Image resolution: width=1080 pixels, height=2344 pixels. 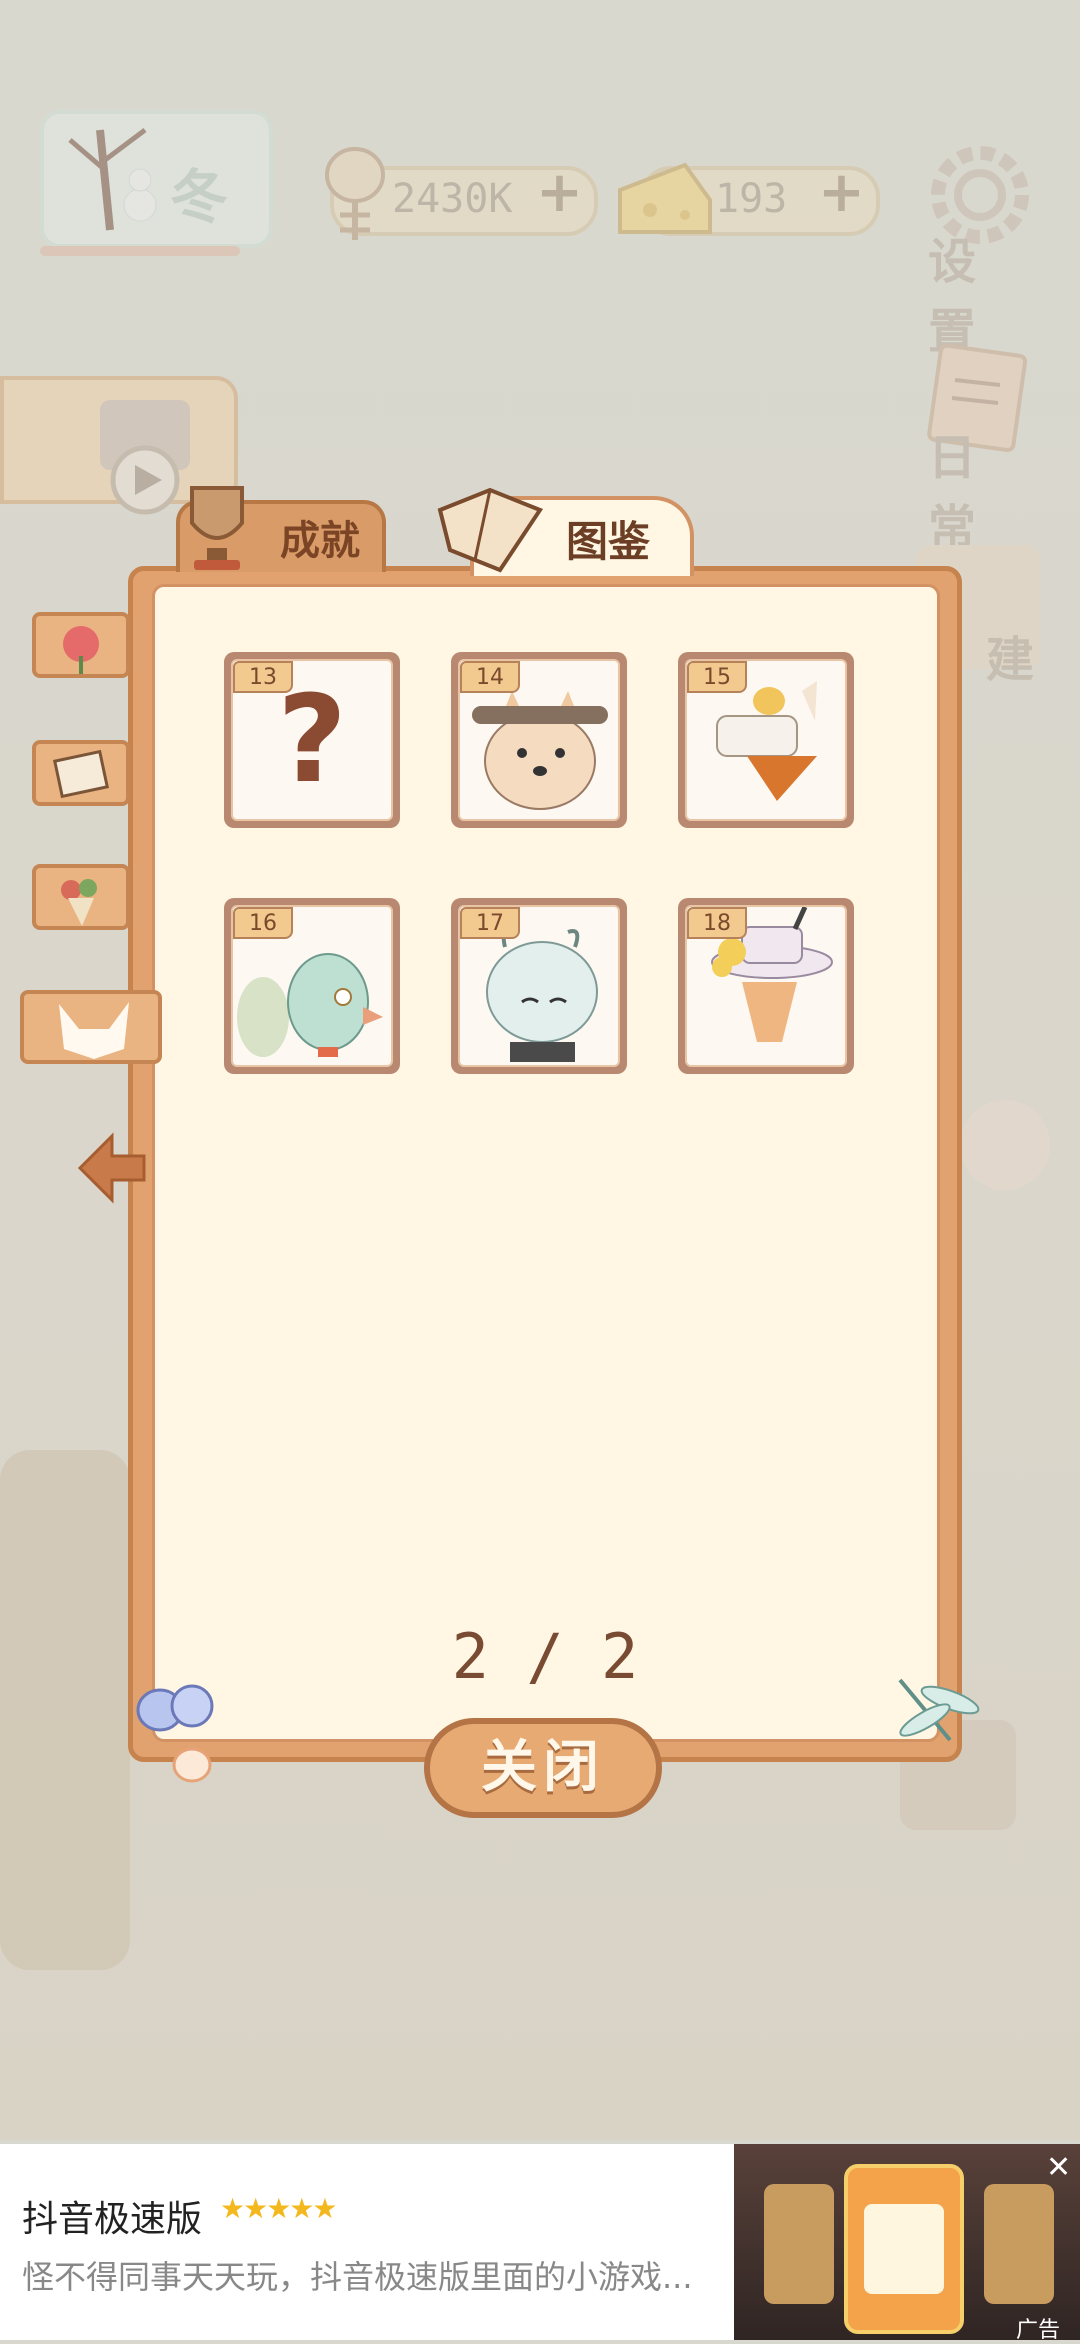 What do you see at coordinates (312, 986) in the screenshot?
I see `collection-card-16: 16` at bounding box center [312, 986].